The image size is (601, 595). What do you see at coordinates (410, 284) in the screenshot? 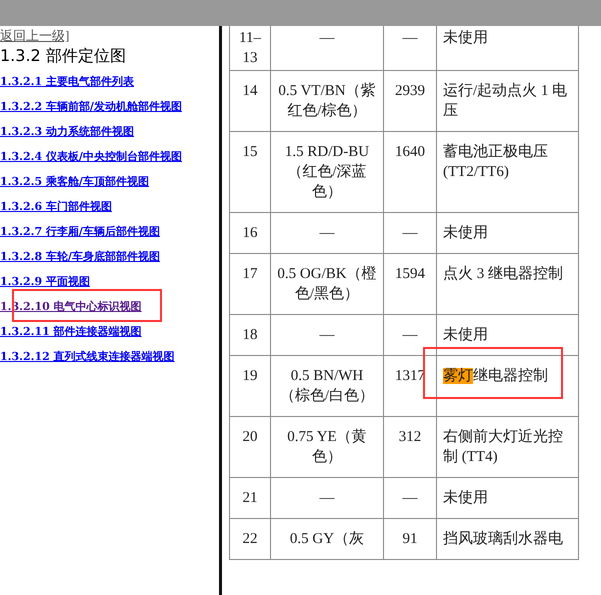
I see `table-cell: 1594` at bounding box center [410, 284].